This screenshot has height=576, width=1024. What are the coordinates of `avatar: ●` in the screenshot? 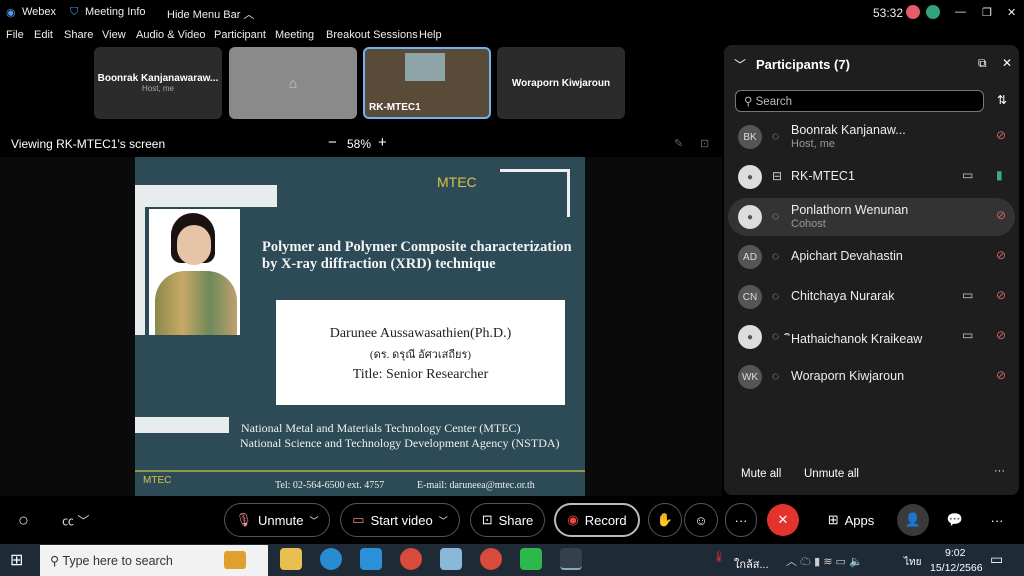 It's located at (750, 217).